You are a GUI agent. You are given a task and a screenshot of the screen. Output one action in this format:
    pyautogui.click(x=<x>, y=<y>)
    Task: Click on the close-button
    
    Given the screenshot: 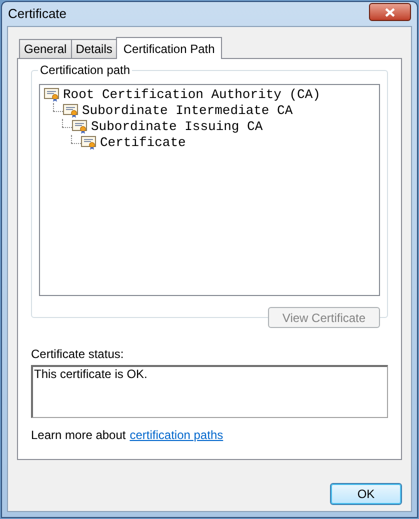 What is the action you would take?
    pyautogui.click(x=390, y=12)
    